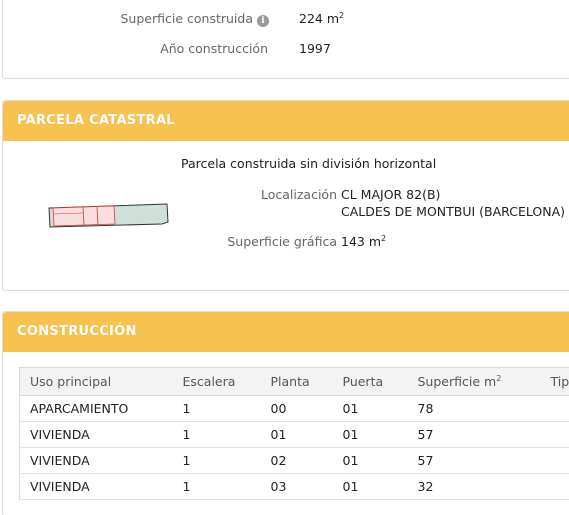 The width and height of the screenshot is (569, 515). What do you see at coordinates (286, 332) in the screenshot?
I see `construccion-header: CONSTRUCCIÓN` at bounding box center [286, 332].